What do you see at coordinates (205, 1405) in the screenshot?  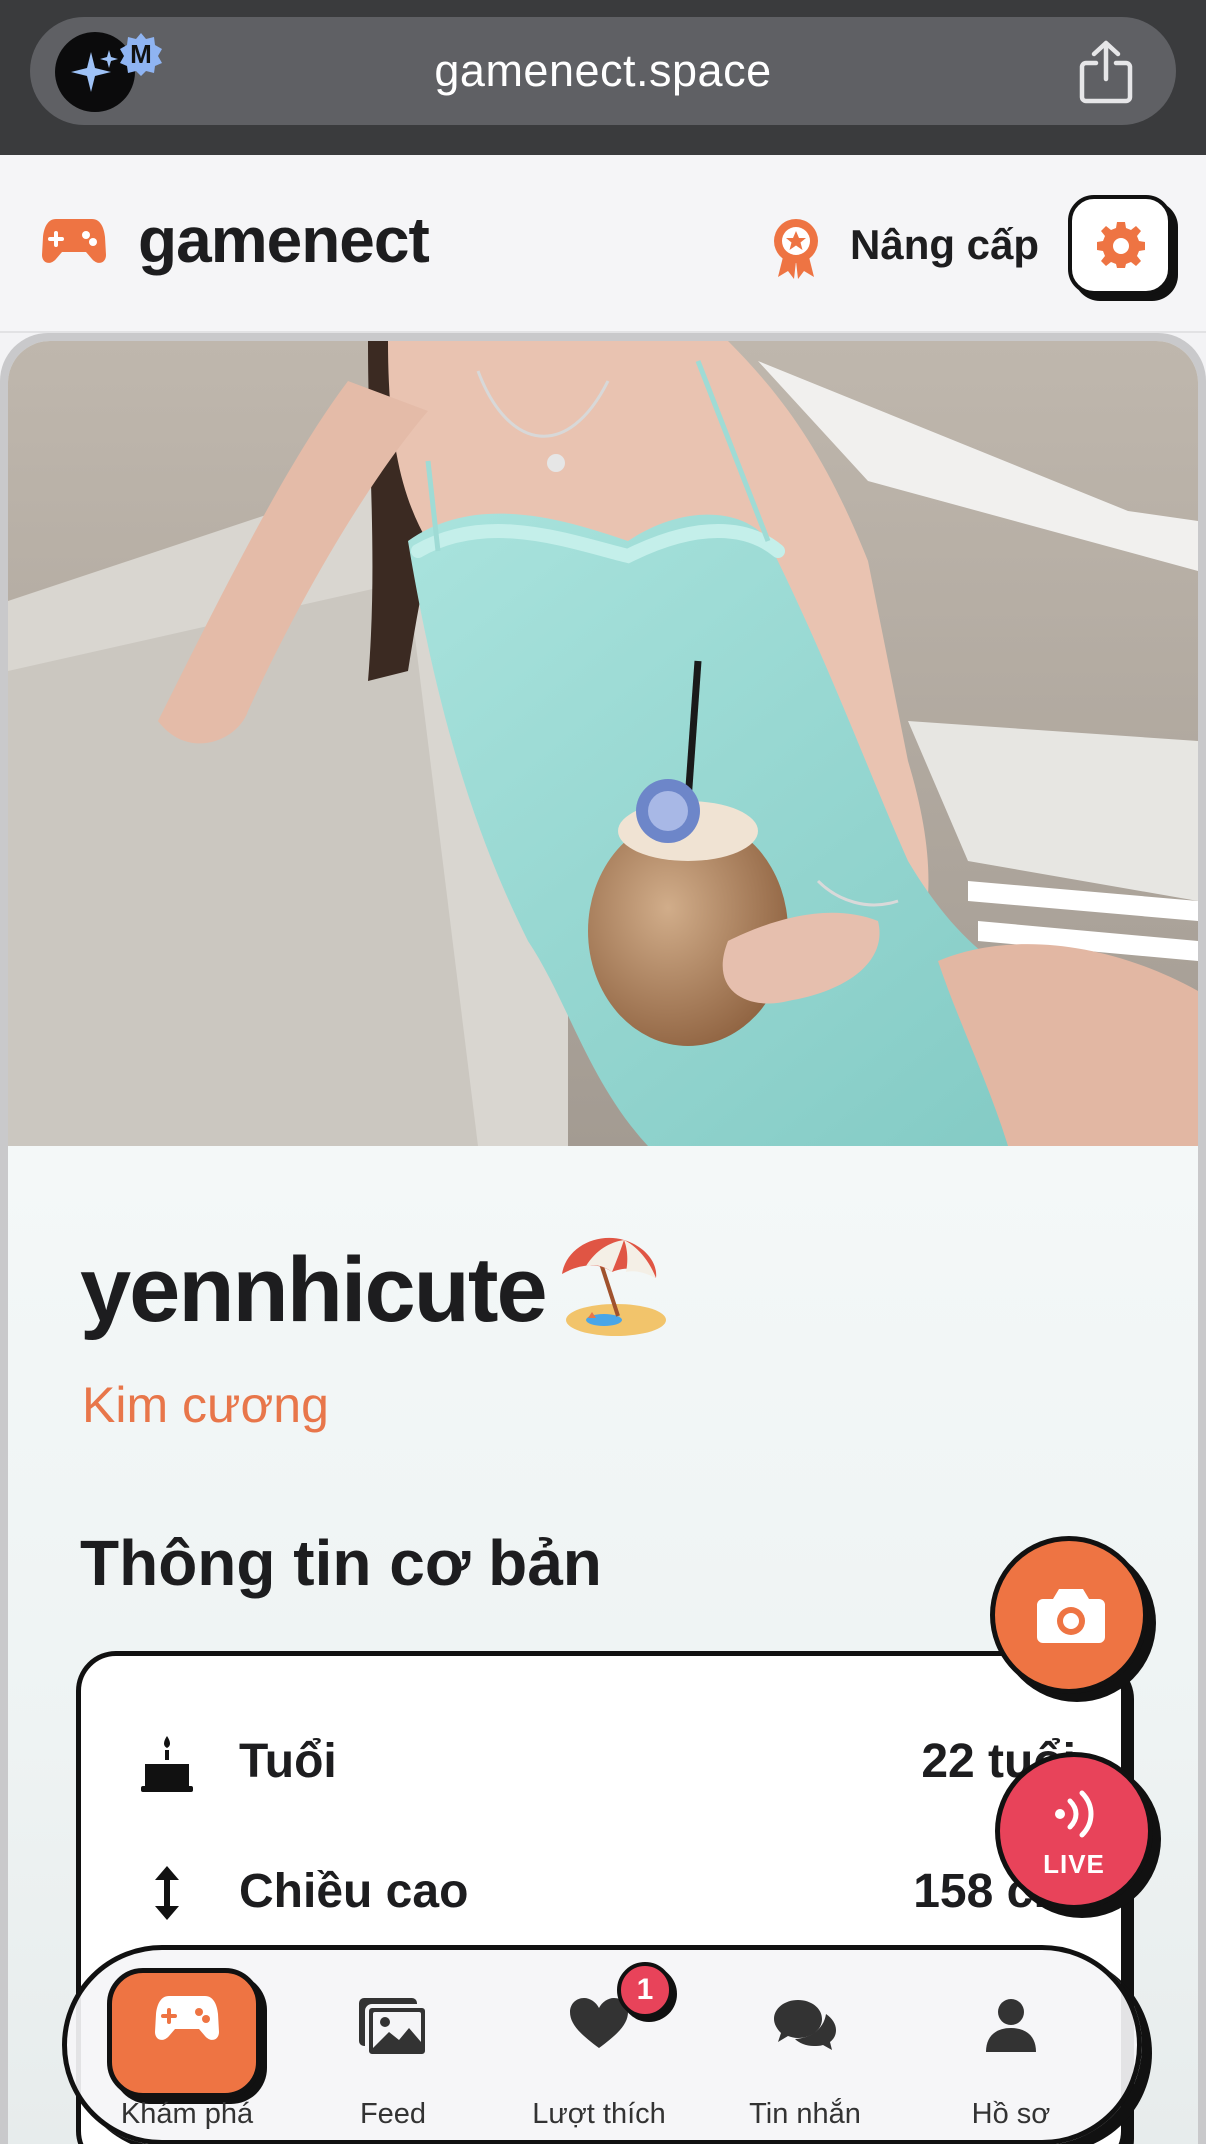 I see `profile-rank: Kim cương` at bounding box center [205, 1405].